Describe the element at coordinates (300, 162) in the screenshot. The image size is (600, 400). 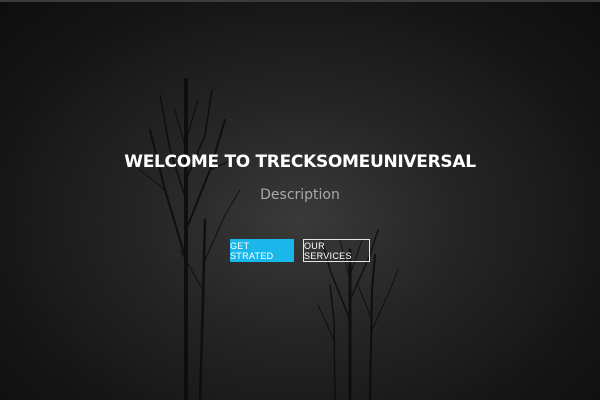
I see `hero-title: WELCOME TO TRECKSOMEUNIVERSAL` at that location.